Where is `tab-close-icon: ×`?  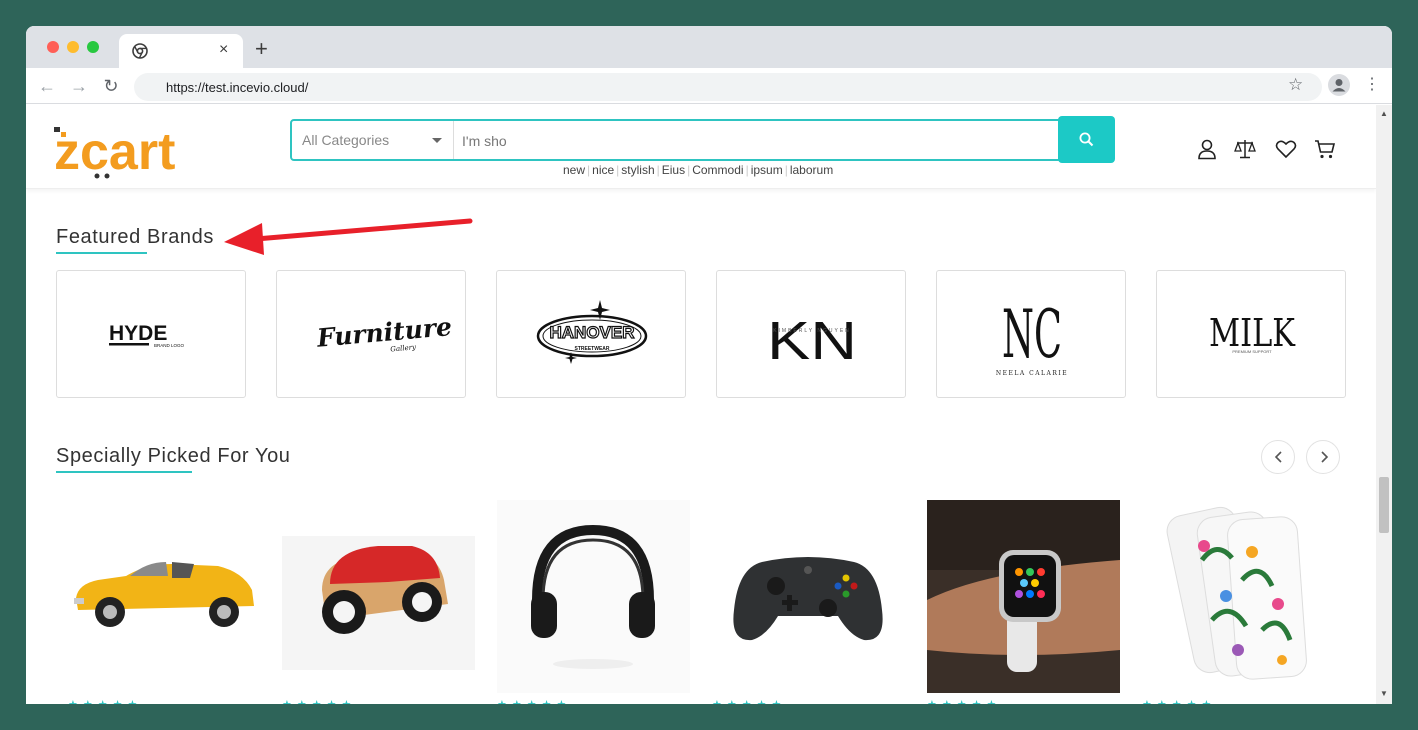
tab-close-icon: × is located at coordinates (223, 50).